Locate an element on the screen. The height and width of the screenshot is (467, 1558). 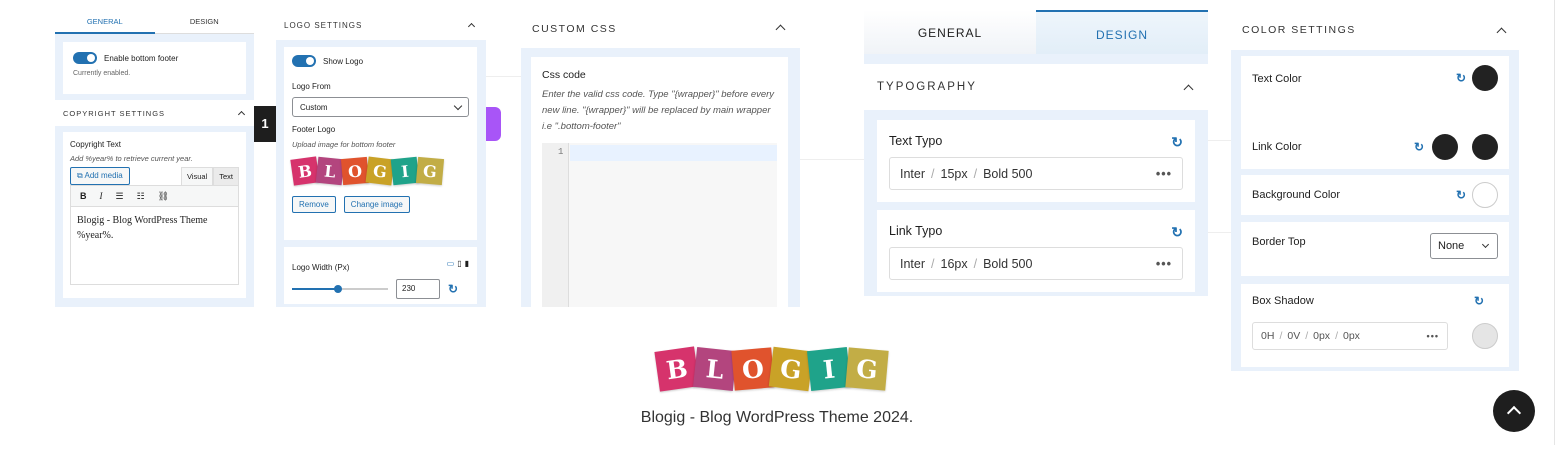
logo-width-slider is located at coordinates (340, 289).